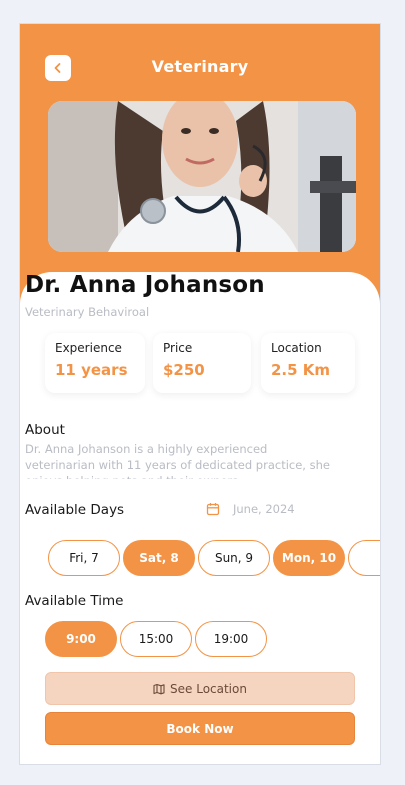 The width and height of the screenshot is (405, 785). I want to click on book-now-label: Book Now, so click(200, 728).